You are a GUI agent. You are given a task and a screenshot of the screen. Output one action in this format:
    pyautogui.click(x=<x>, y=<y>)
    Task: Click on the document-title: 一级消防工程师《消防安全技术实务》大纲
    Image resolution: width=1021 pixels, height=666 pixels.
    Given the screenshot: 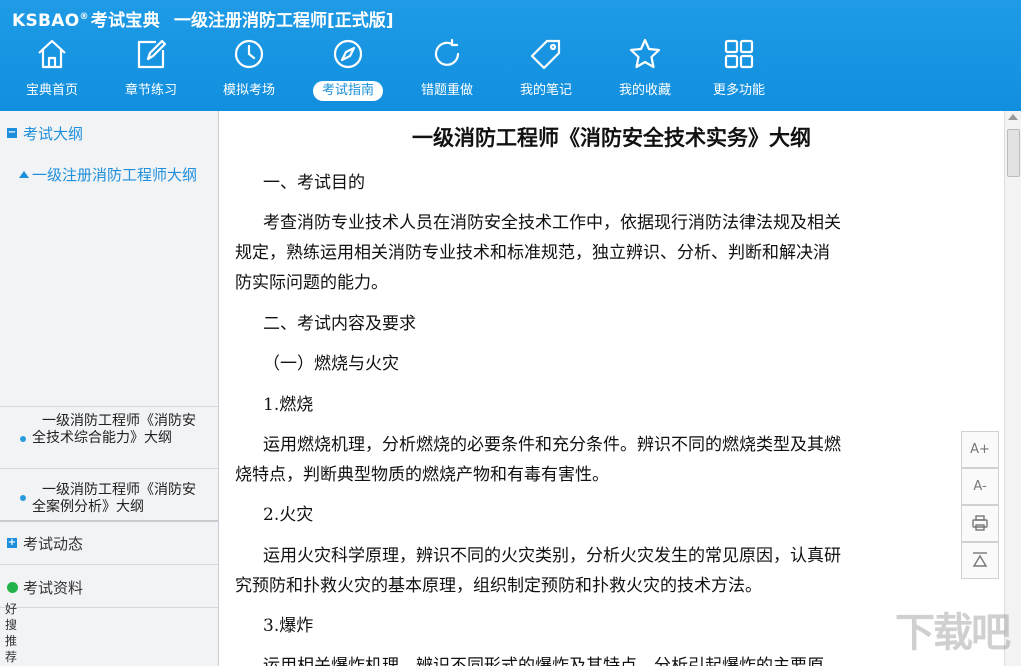 What is the action you would take?
    pyautogui.click(x=611, y=138)
    